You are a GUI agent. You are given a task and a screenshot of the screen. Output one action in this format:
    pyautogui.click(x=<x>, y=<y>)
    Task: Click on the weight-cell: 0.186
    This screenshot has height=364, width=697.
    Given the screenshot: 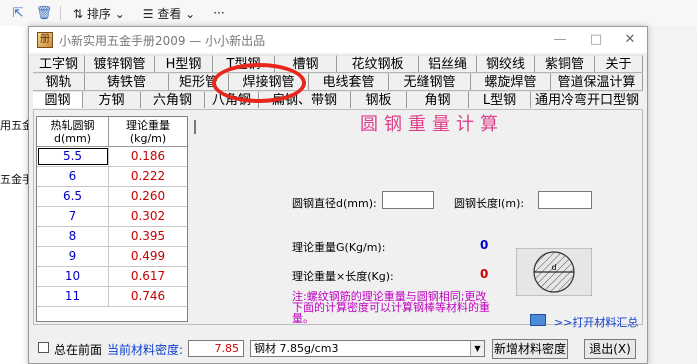 What is the action you would take?
    pyautogui.click(x=148, y=156)
    